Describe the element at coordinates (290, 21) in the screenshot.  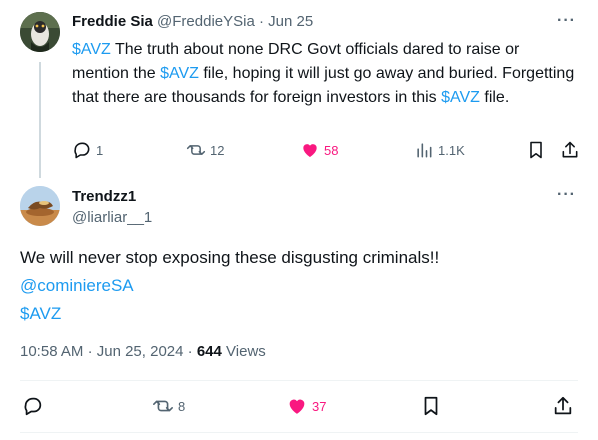
I see `tweet-date: Jun 25` at that location.